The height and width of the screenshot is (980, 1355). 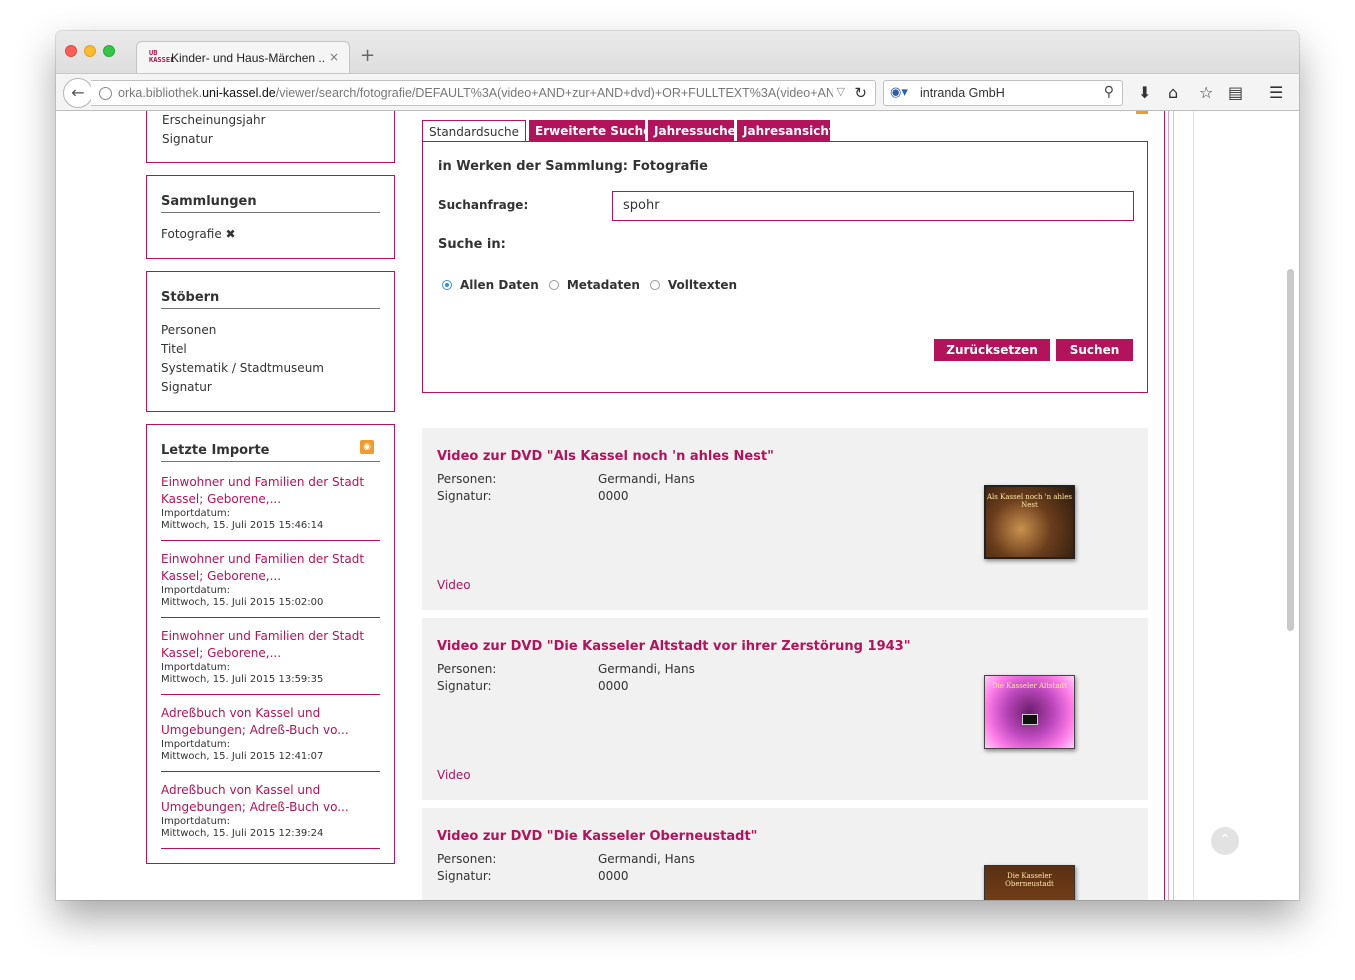 I want to click on collections-heading: Sammlungen, so click(x=270, y=203).